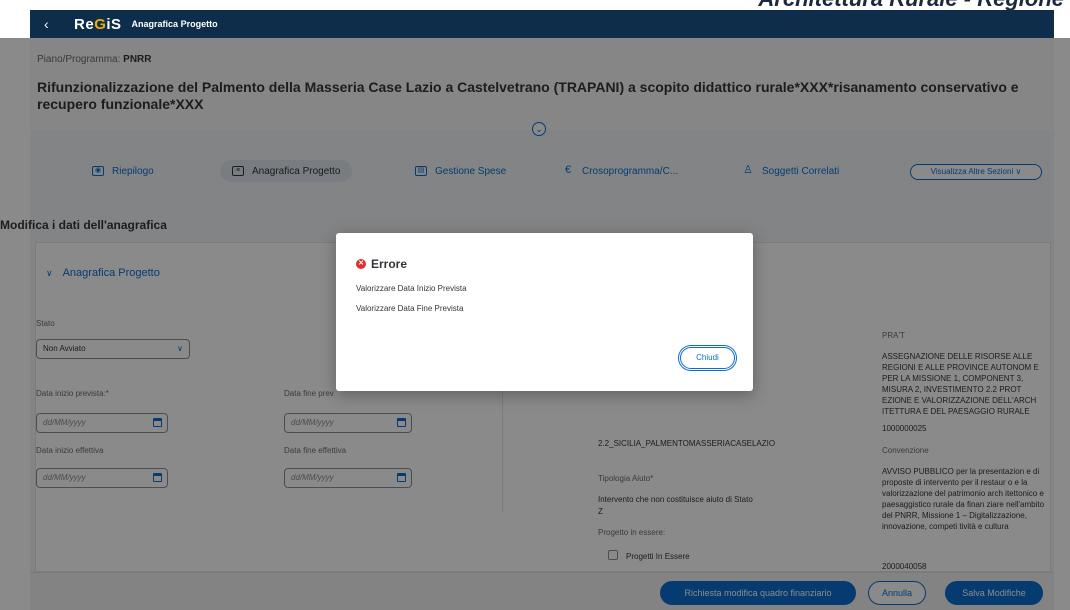 This screenshot has width=1070, height=610. I want to click on shell-title: Anagrafica Progetto, so click(174, 24).